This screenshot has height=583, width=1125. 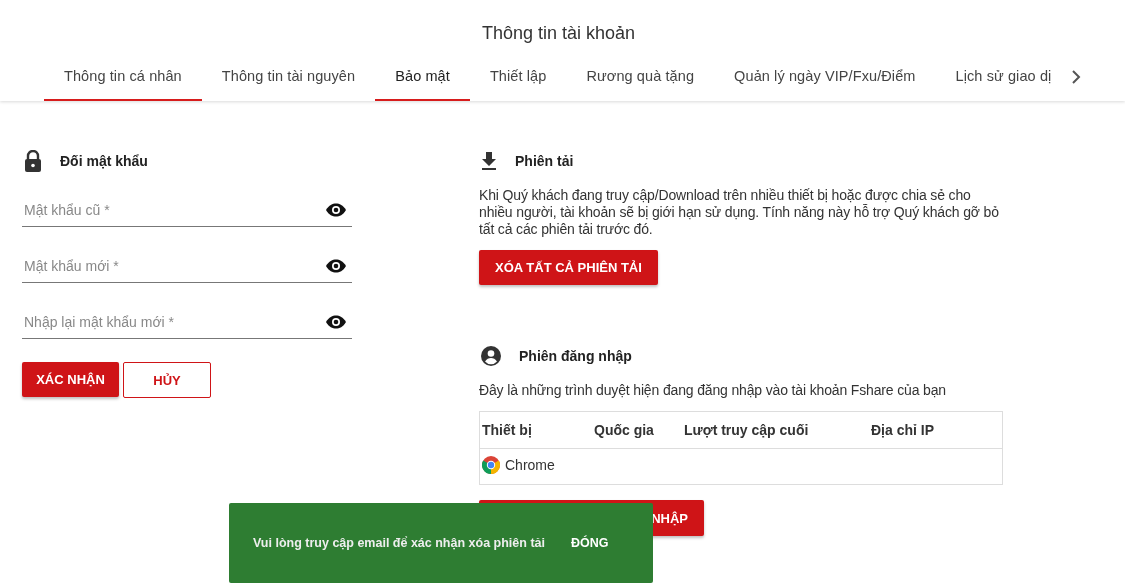 I want to click on password-field: Mật khẩu cũ *, so click(x=173, y=210).